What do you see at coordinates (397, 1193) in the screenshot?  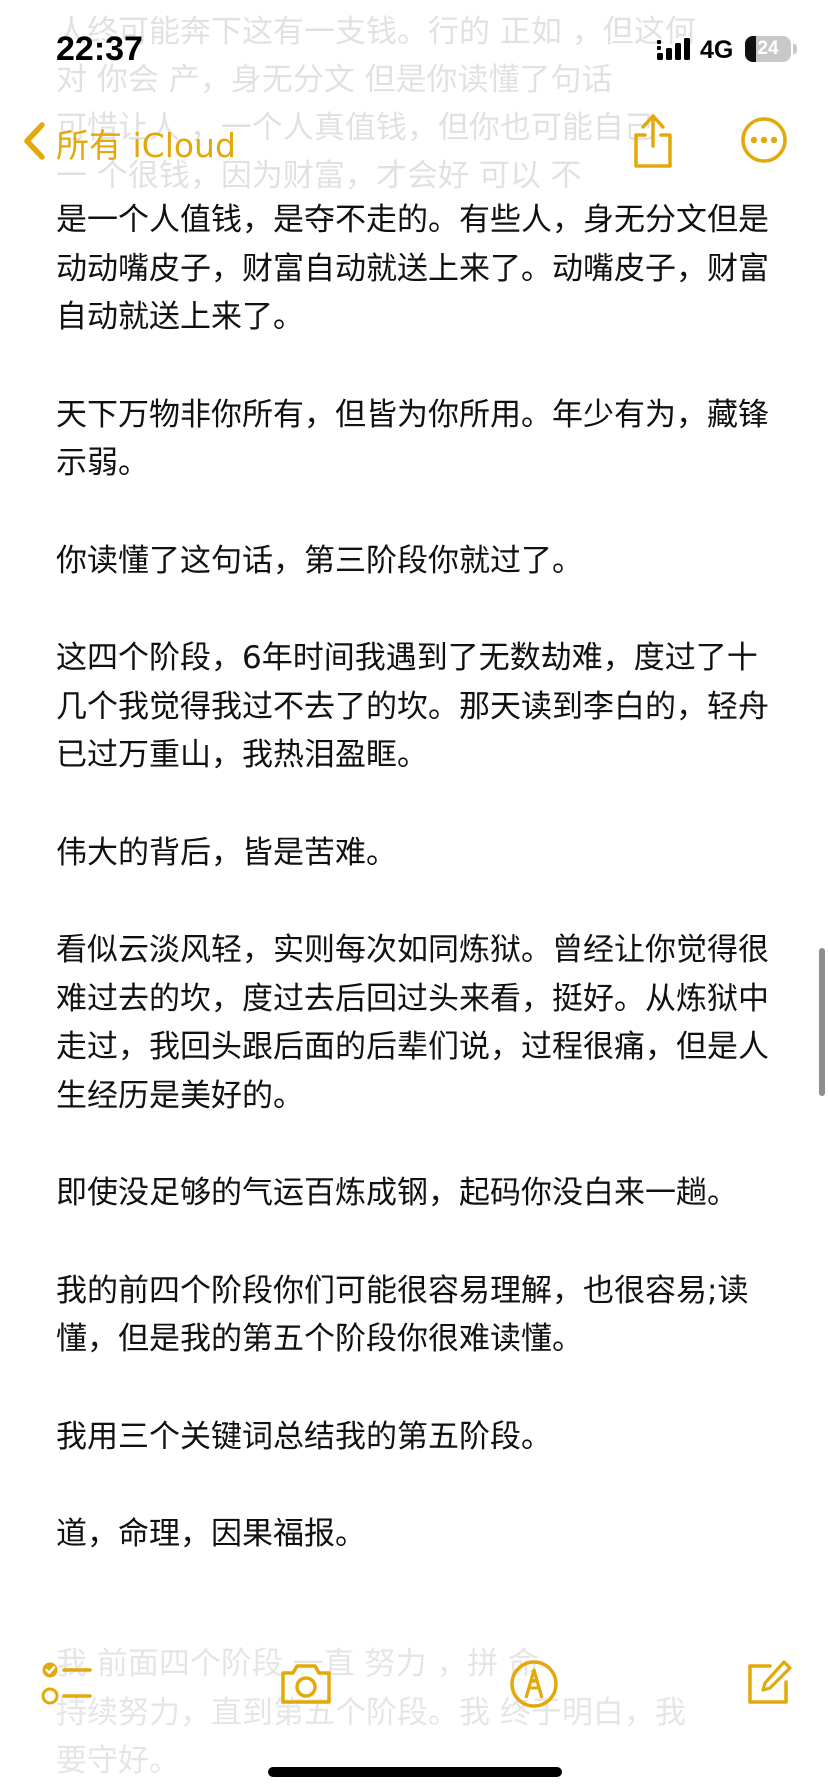 I see `note-paragraph: 即使没足够的气运百炼成钢，起码你没白来一趟。` at bounding box center [397, 1193].